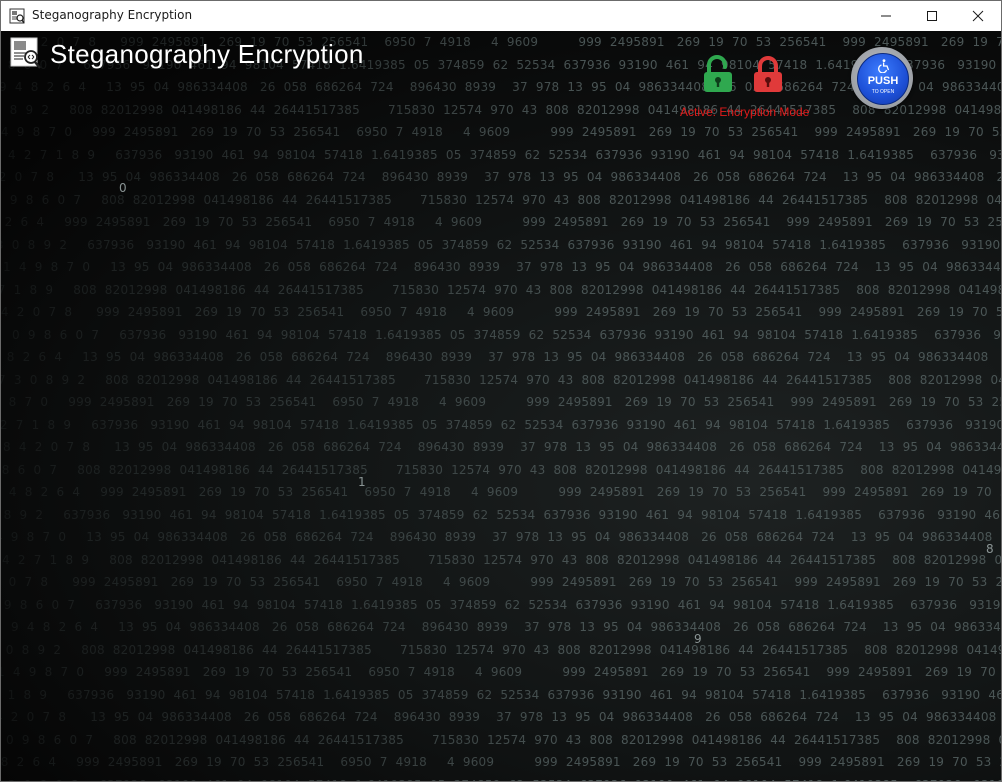 The height and width of the screenshot is (782, 1002). I want to click on app-icon, so click(17, 16).